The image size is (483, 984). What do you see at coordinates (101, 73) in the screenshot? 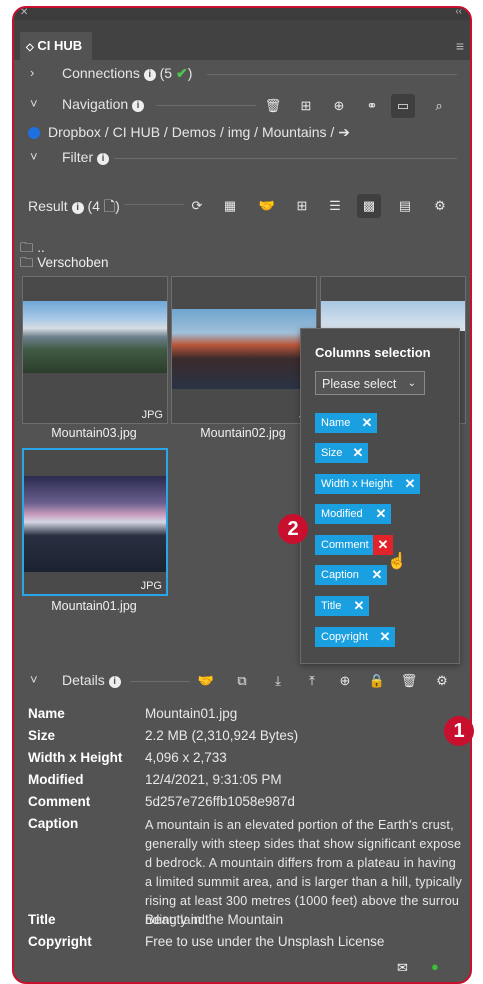
I see `connections-text: Connections` at bounding box center [101, 73].